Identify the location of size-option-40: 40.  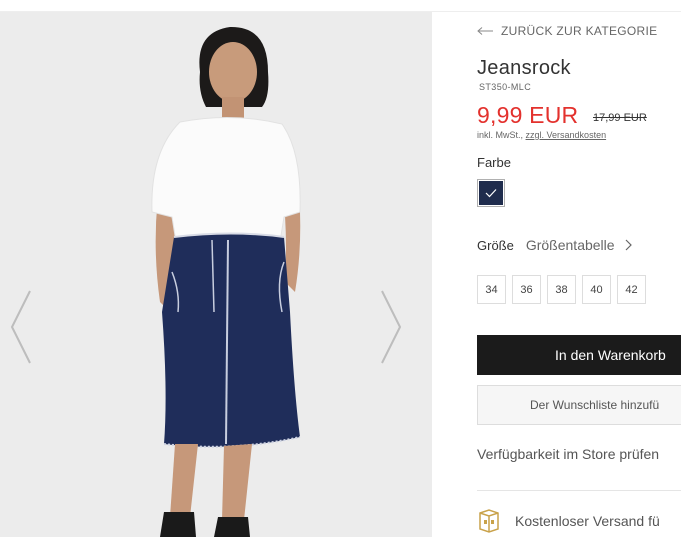
(596, 289).